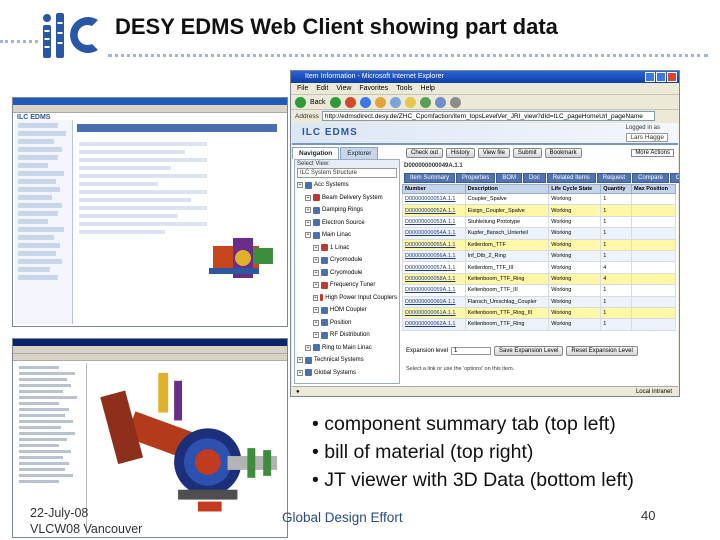  I want to click on print-icon, so click(455, 102).